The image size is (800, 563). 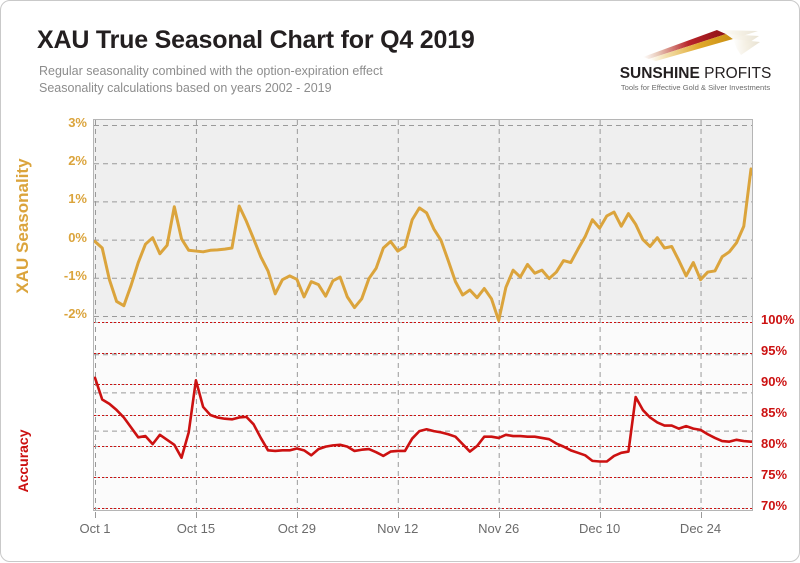 What do you see at coordinates (196, 528) in the screenshot?
I see `x-tick-1: Oct 15` at bounding box center [196, 528].